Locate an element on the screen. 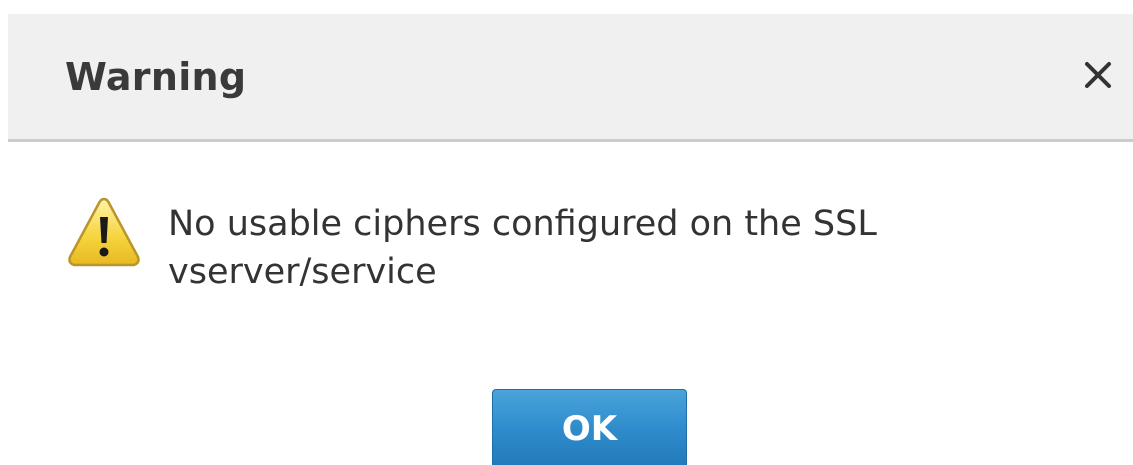 This screenshot has width=1133, height=465. close-icon is located at coordinates (1098, 75).